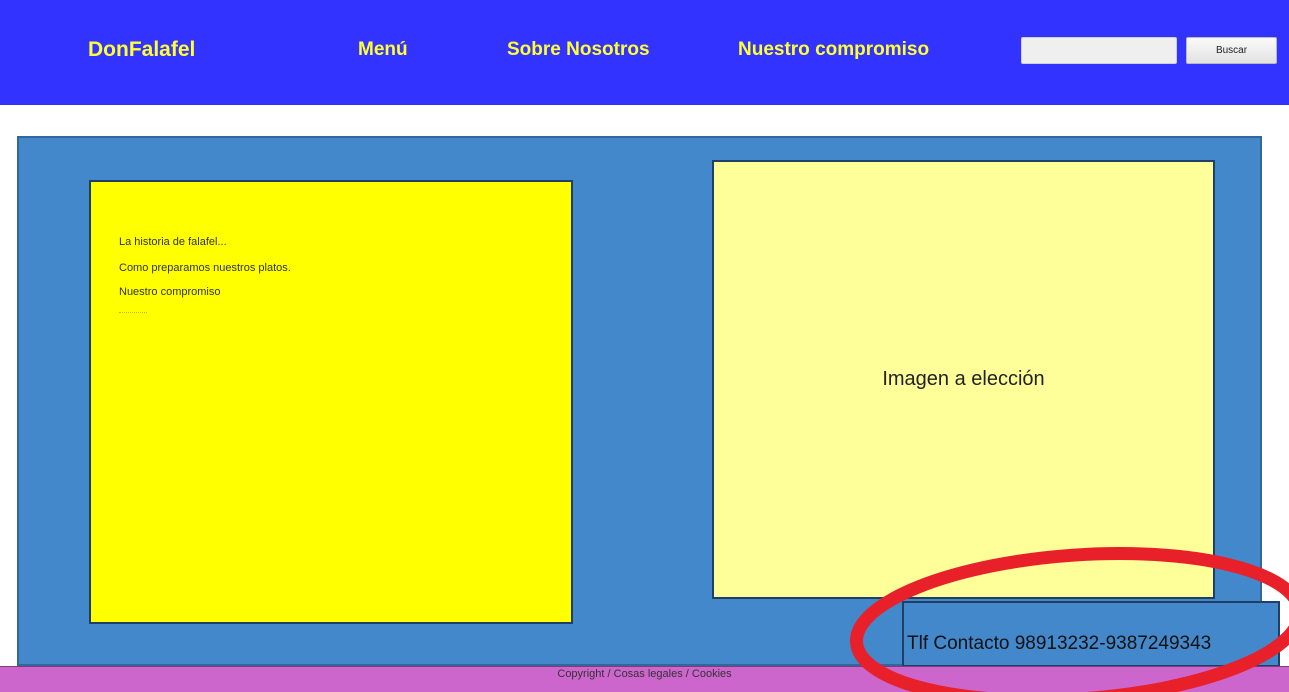 This screenshot has height=692, width=1289. What do you see at coordinates (644, 674) in the screenshot?
I see `footer-legal-text: Copyright / Cosas legales / Cookies` at bounding box center [644, 674].